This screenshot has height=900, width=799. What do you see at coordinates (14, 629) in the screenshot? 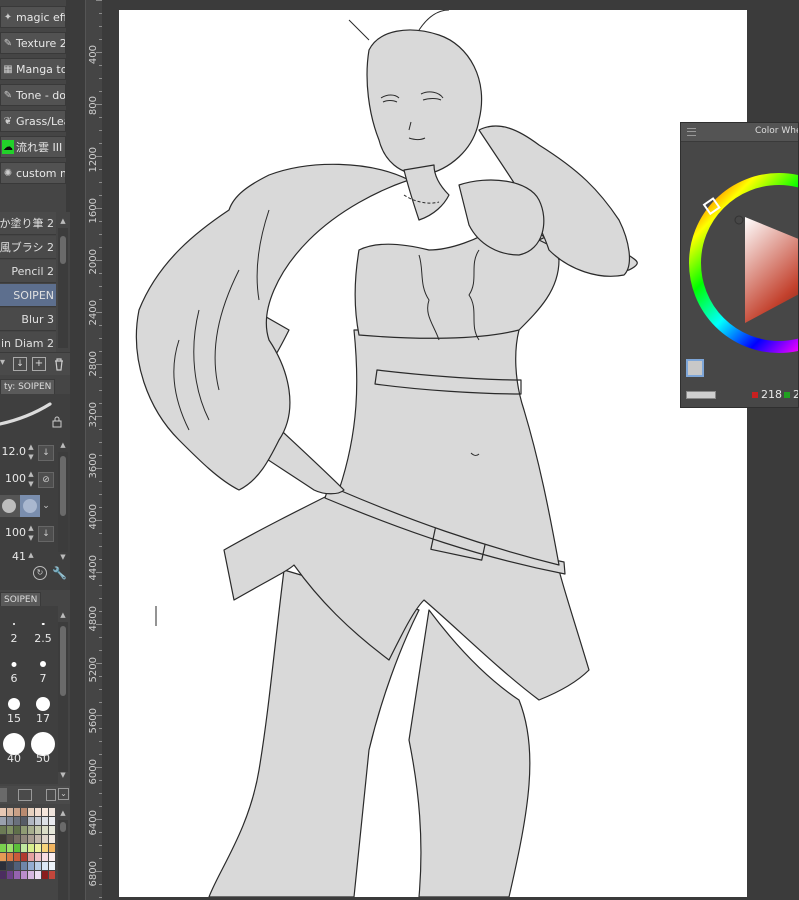
I see `brush-size-option: 2` at bounding box center [14, 629].